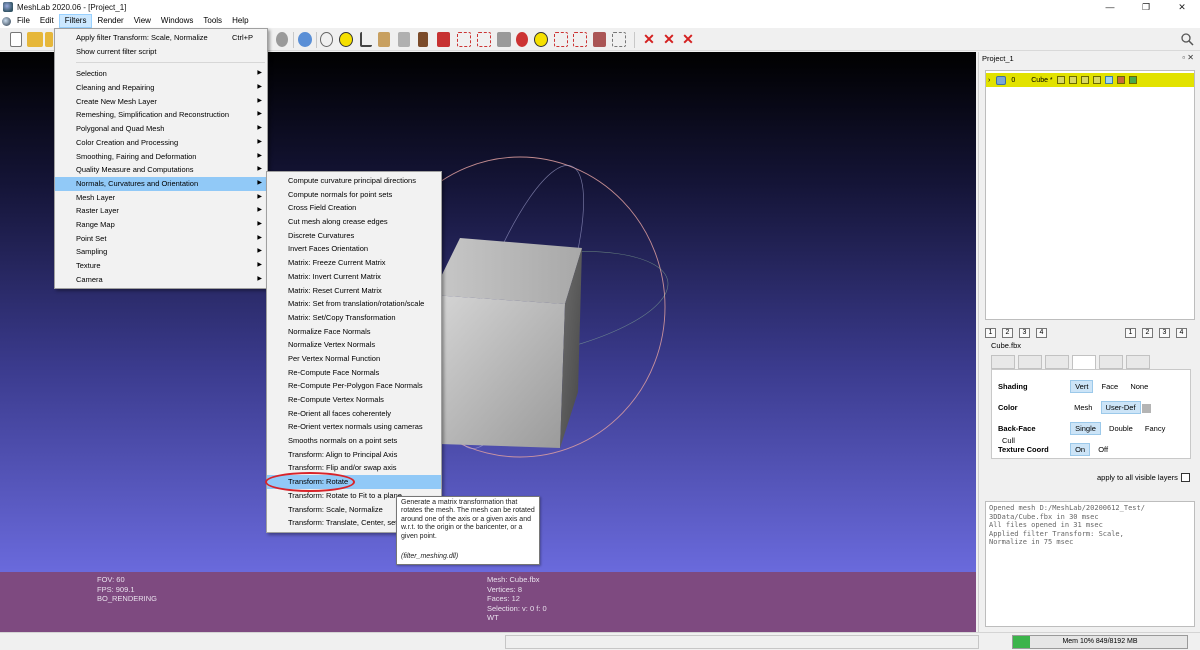 The width and height of the screenshot is (1200, 650). I want to click on menu-view: View, so click(142, 21).